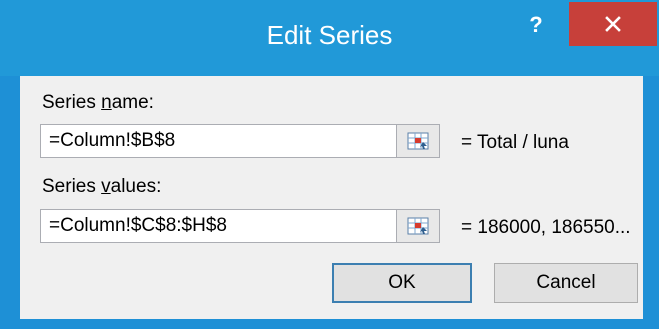  What do you see at coordinates (72, 186) in the screenshot?
I see `series-values-label-prefix: Series` at bounding box center [72, 186].